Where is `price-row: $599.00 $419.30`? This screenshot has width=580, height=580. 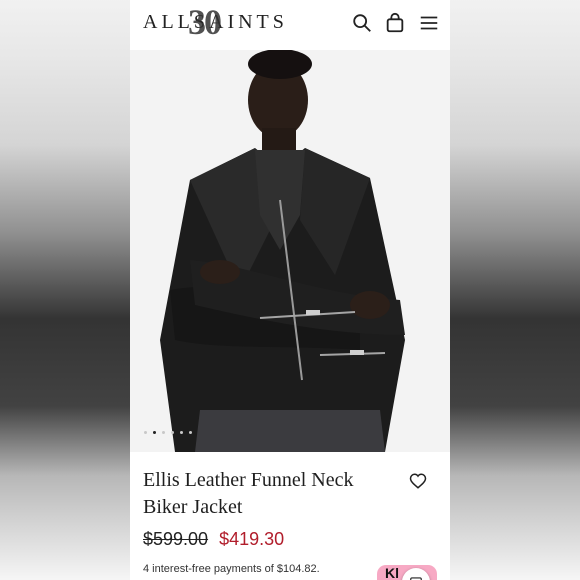 price-row: $599.00 $419.30 is located at coordinates (213, 539).